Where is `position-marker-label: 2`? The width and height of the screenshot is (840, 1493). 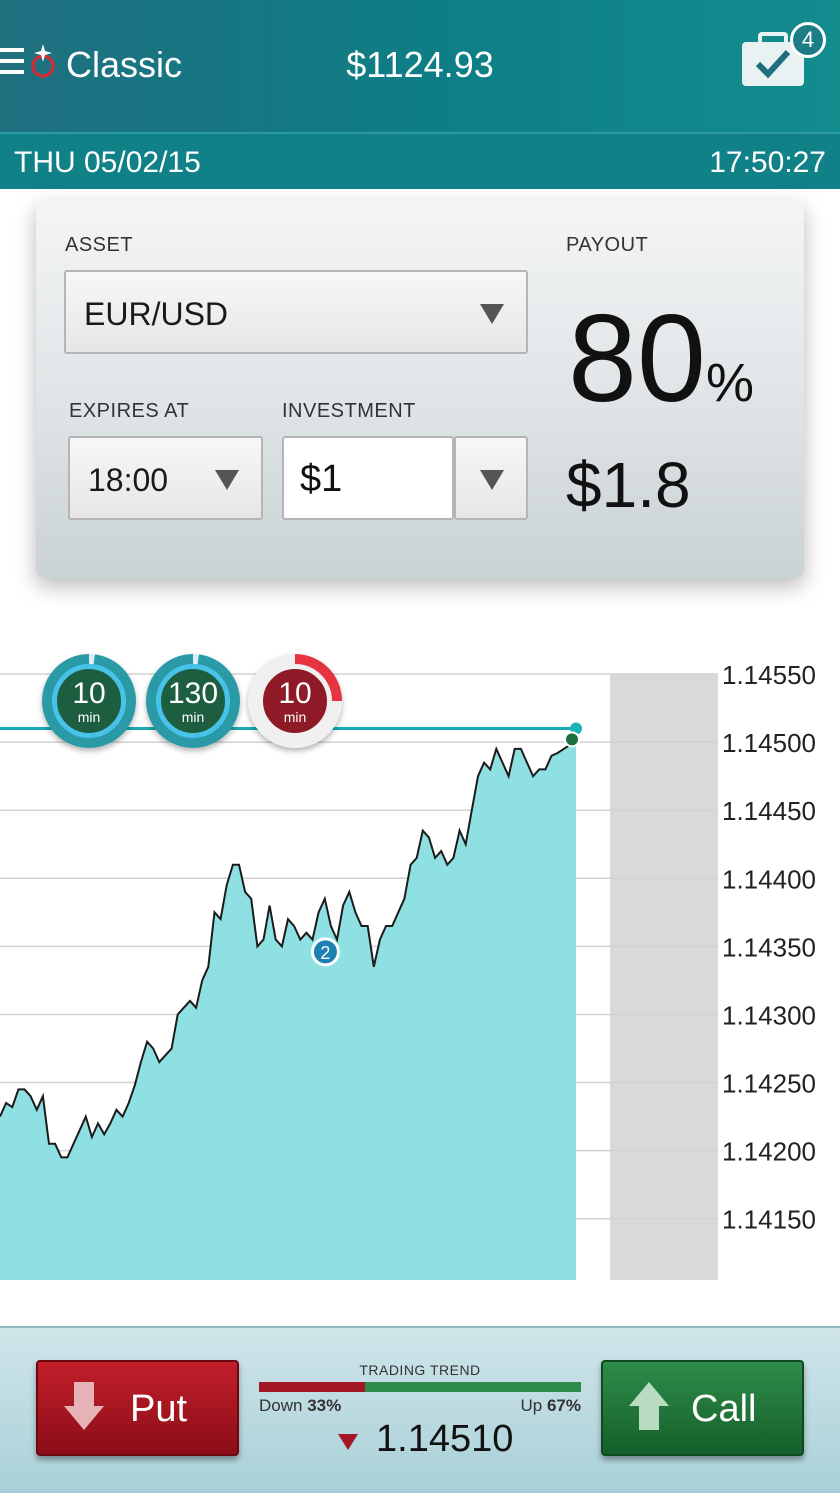 position-marker-label: 2 is located at coordinates (325, 953).